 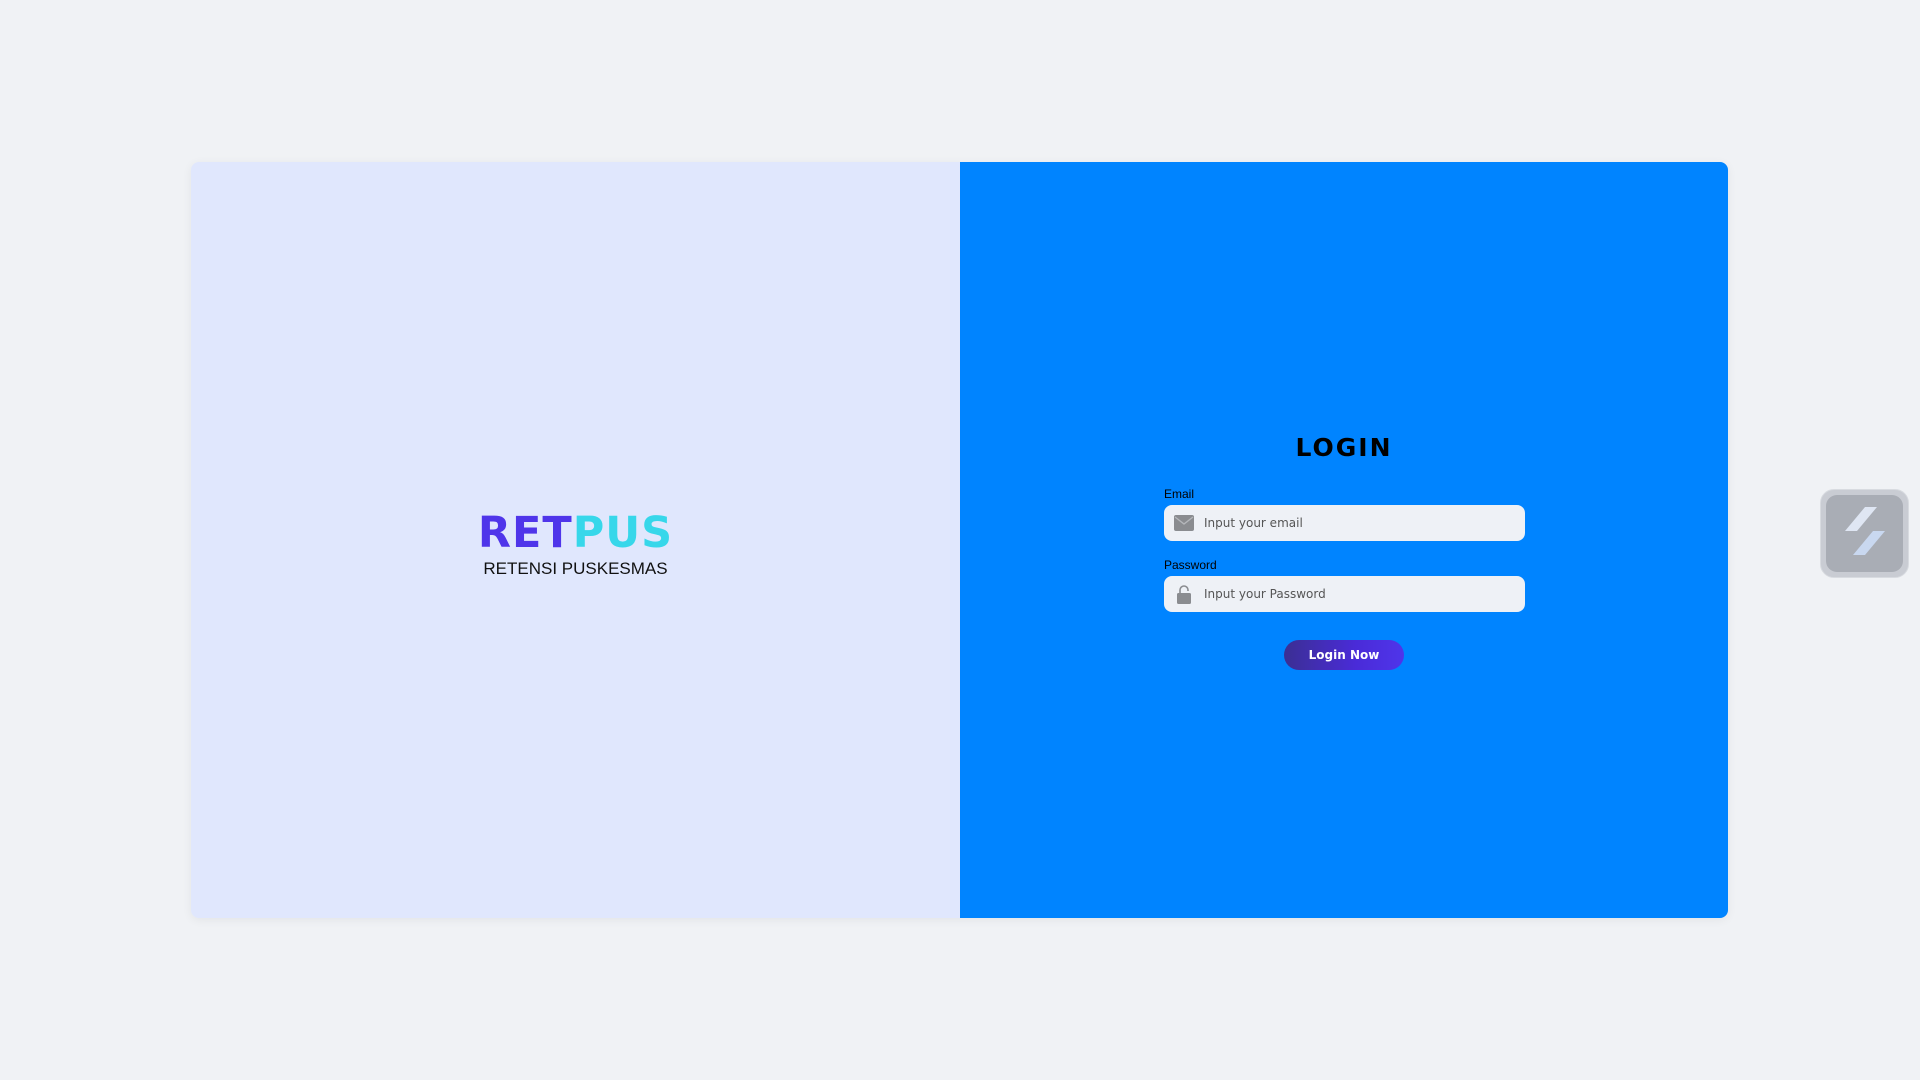 I want to click on brand-logo: RETPUS, so click(x=575, y=533).